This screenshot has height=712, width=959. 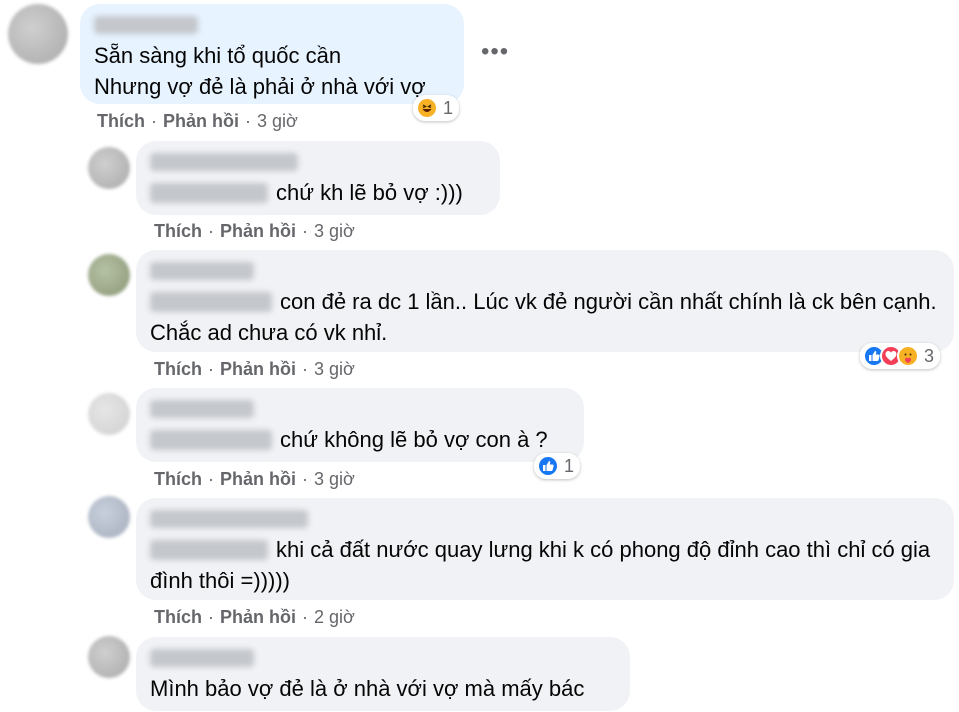 I want to click on comment-text-line: Sẵn sàng khi tổ quốc cần, so click(x=218, y=55).